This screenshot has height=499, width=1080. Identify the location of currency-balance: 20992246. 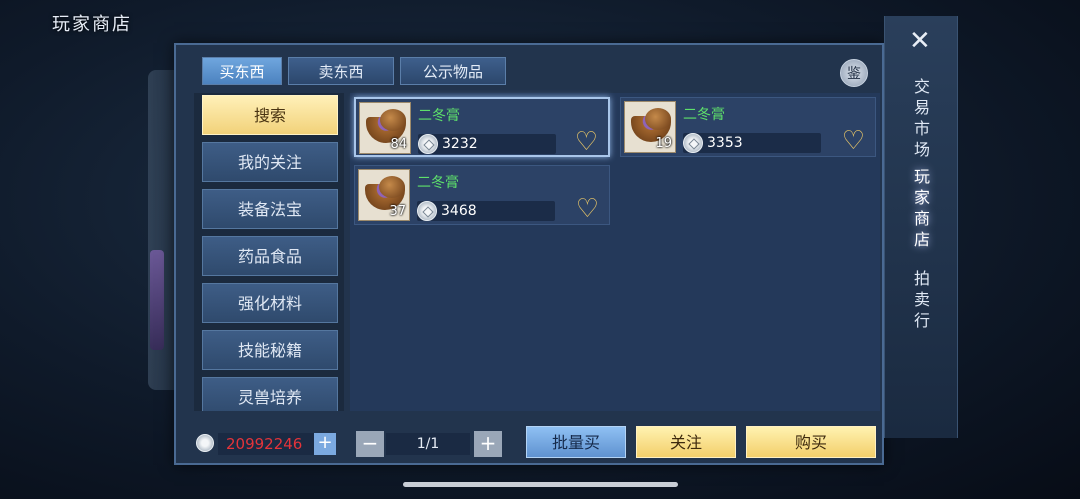
(266, 444).